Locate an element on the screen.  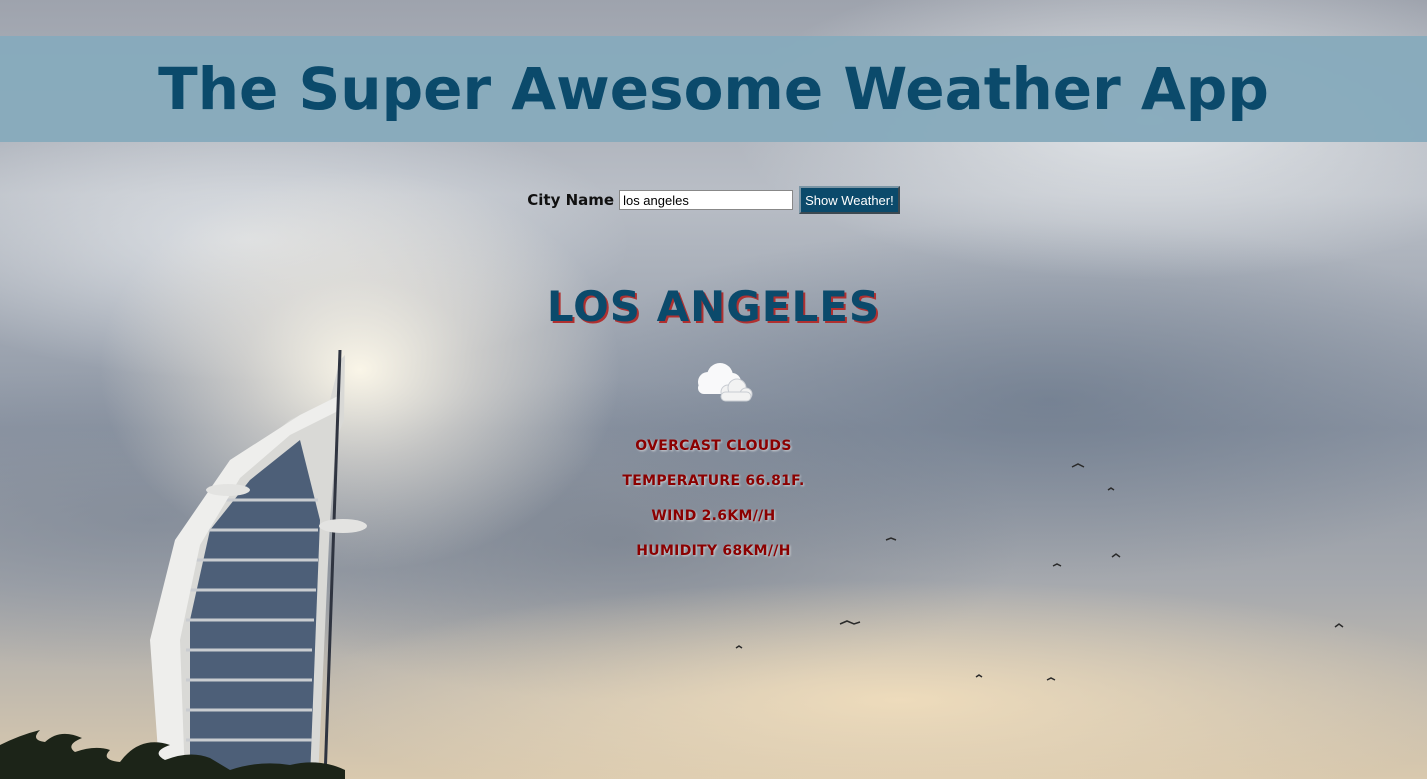
wind-value: 2.6KM//H is located at coordinates (738, 516).